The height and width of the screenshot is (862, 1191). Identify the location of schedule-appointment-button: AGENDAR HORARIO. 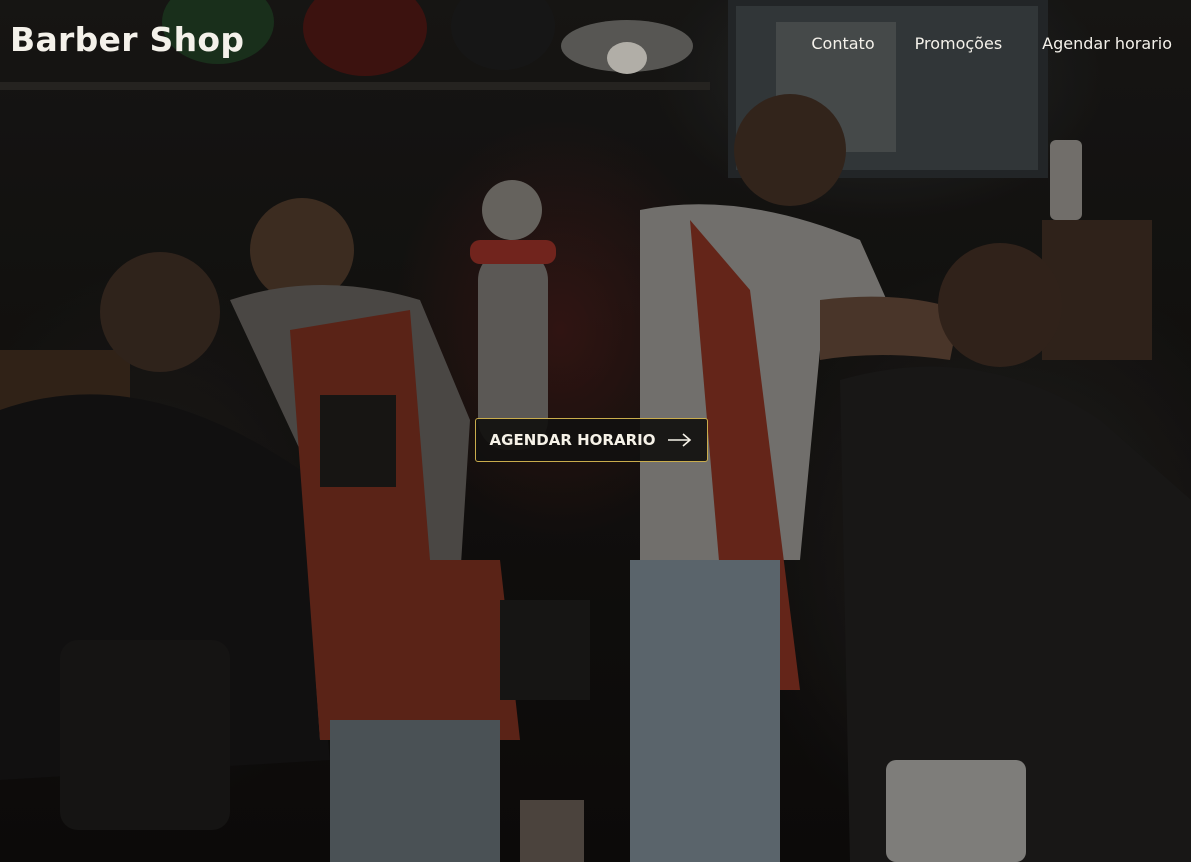
(591, 440).